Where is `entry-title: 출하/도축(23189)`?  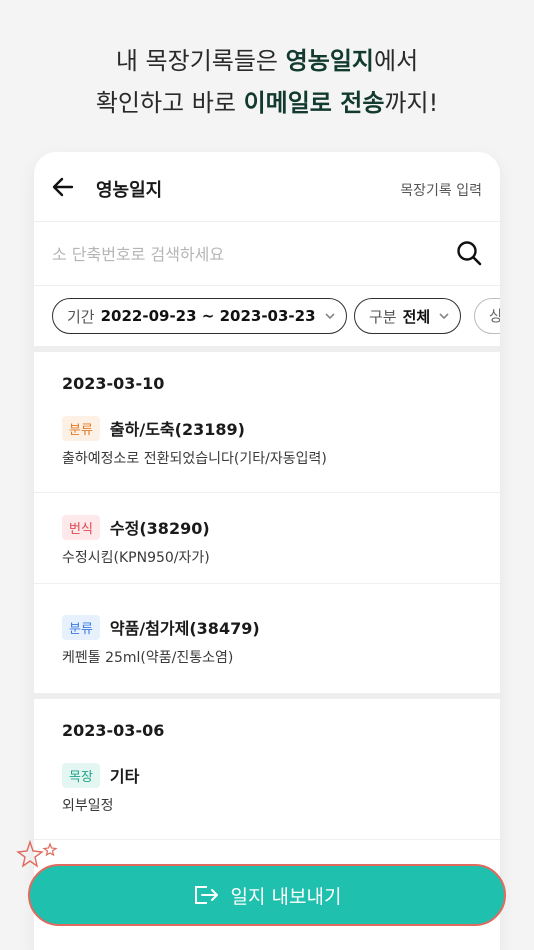 entry-title: 출하/도축(23189) is located at coordinates (177, 429).